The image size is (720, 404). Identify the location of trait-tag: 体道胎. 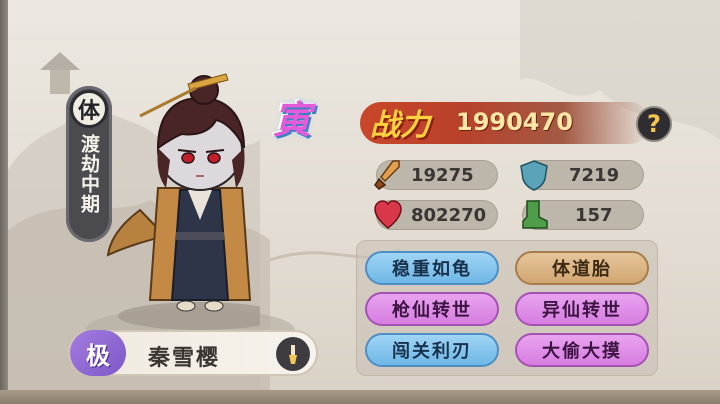
(582, 268).